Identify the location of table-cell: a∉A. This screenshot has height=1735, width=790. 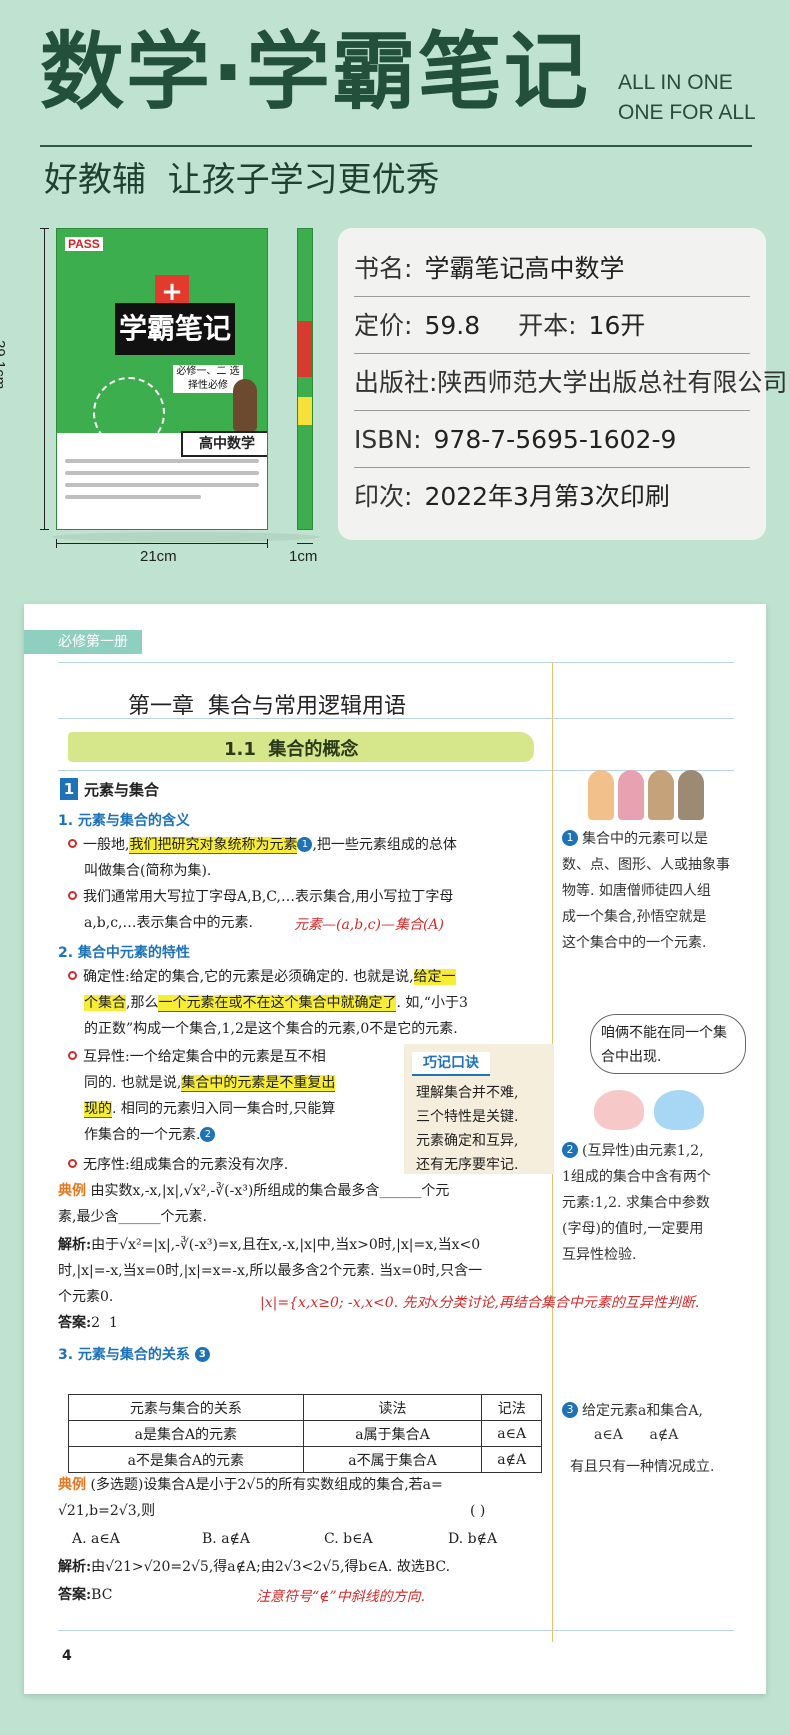
(511, 1459).